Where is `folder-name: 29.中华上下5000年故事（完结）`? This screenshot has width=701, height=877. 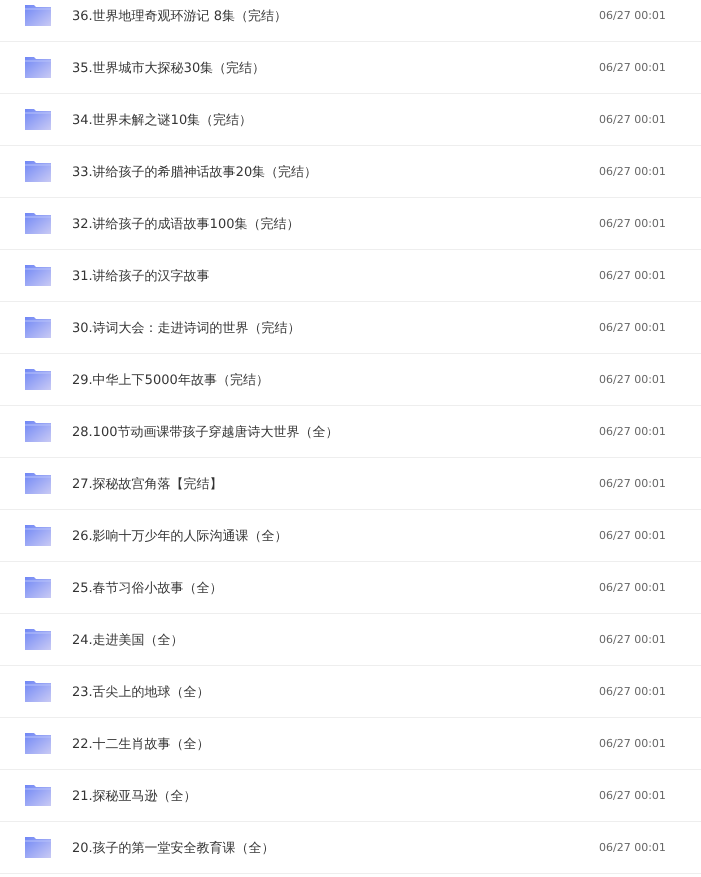
folder-name: 29.中华上下5000年故事（完结） is located at coordinates (335, 379).